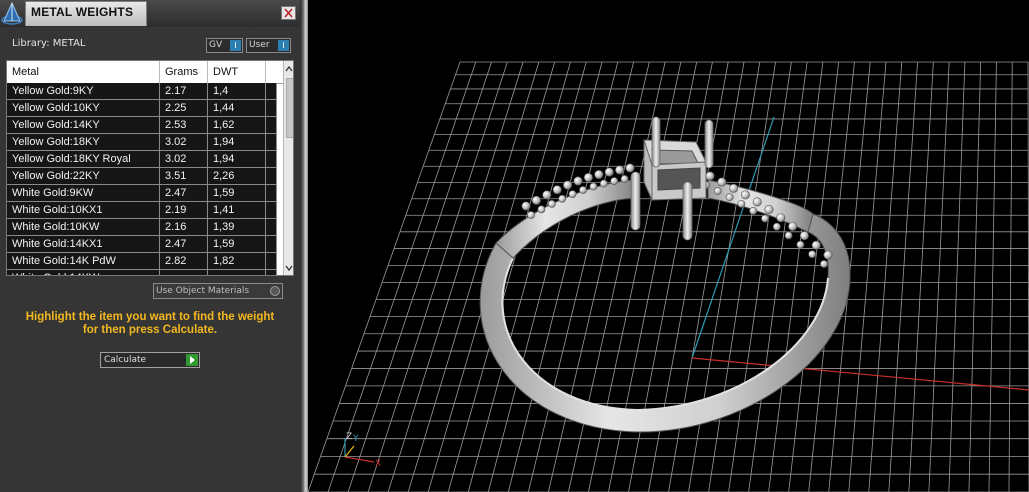 Image resolution: width=1029 pixels, height=492 pixels. I want to click on gv-library-button: GV I, so click(224, 45).